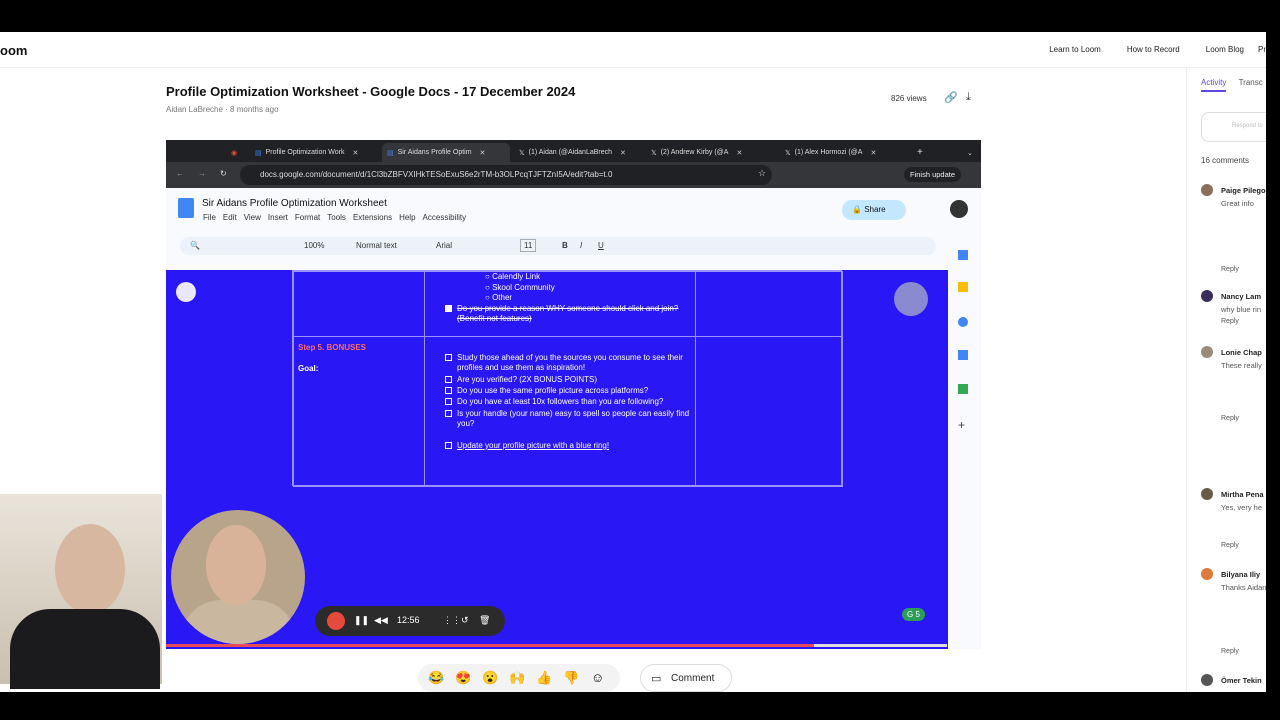 This screenshot has width=1280, height=720. I want to click on calendar-icon, so click(963, 255).